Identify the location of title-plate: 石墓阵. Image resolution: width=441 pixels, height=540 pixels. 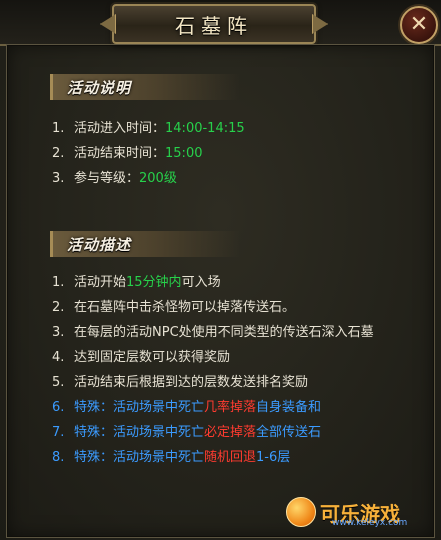
(214, 24).